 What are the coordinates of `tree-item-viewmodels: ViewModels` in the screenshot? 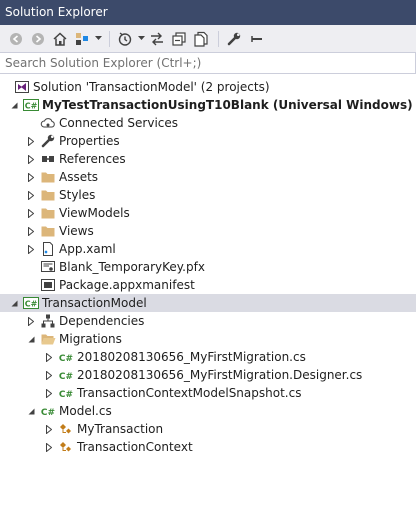 It's located at (208, 213).